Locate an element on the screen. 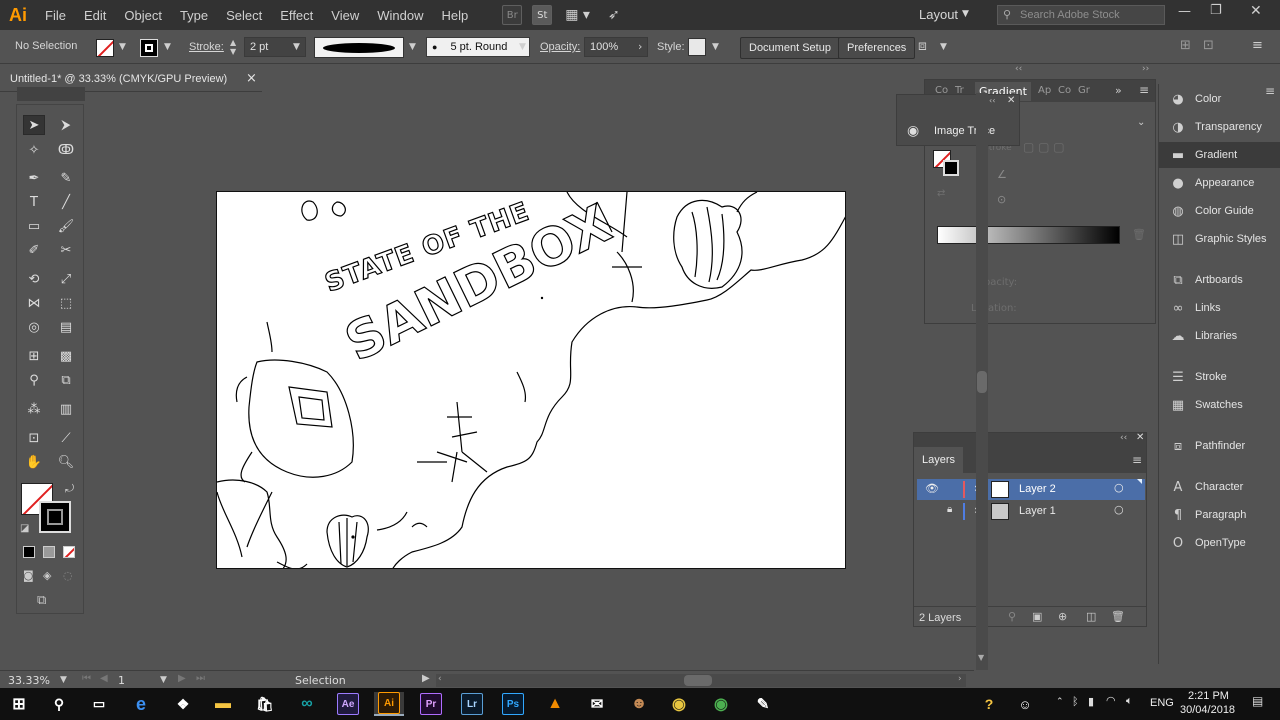 This screenshot has height=720, width=1280. vertical-scrollbar: ▼ is located at coordinates (982, 381).